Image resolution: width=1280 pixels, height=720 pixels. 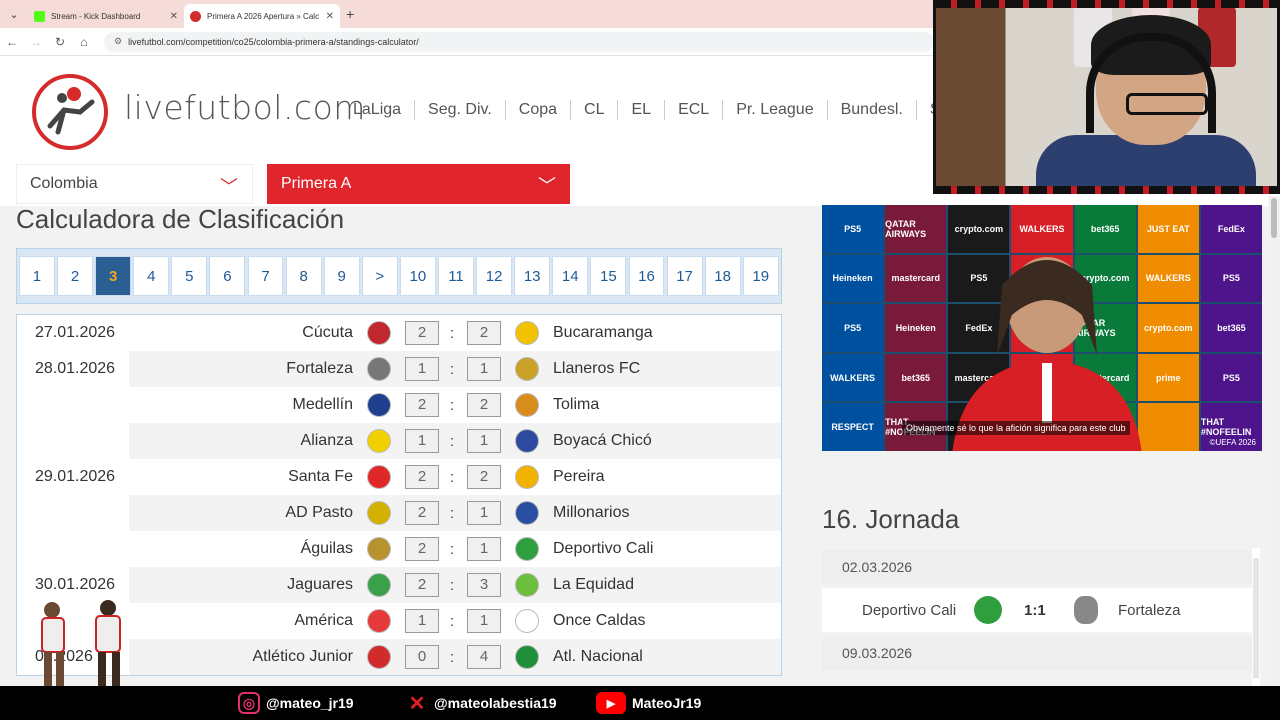 What do you see at coordinates (327, 441) in the screenshot?
I see `home-team: Alianza` at bounding box center [327, 441].